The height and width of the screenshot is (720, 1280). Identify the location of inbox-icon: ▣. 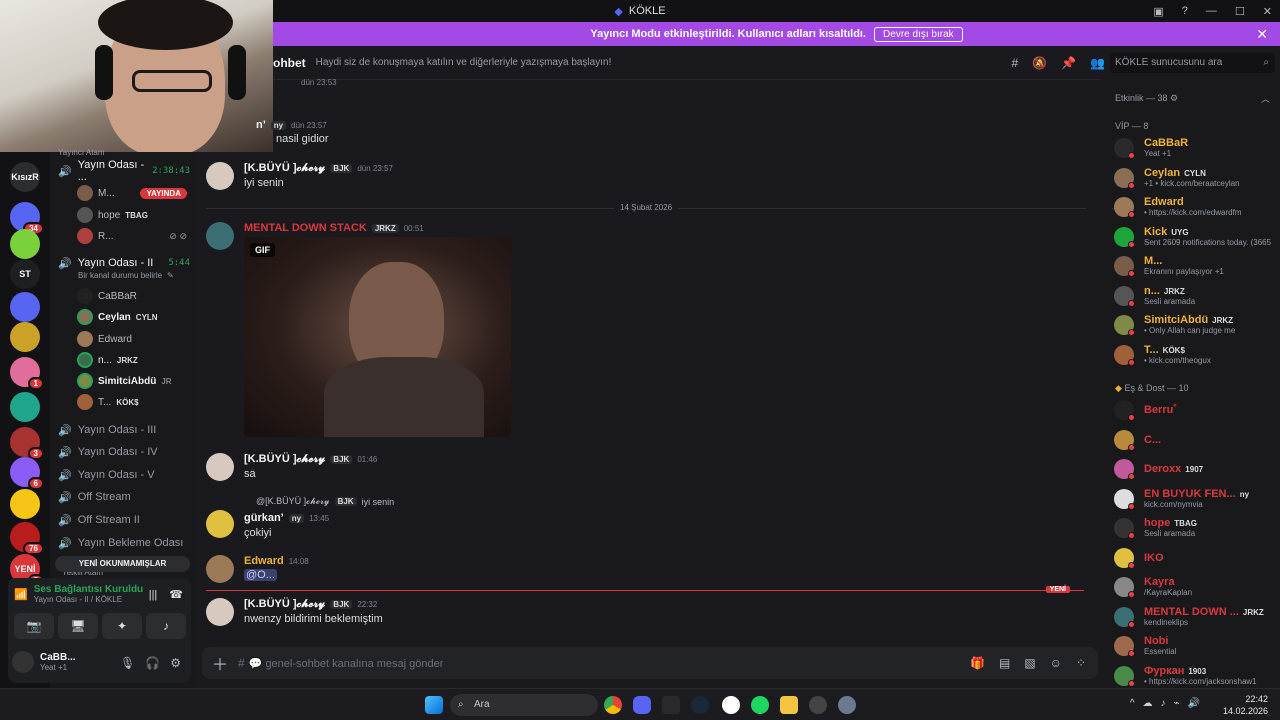
(1158, 11).